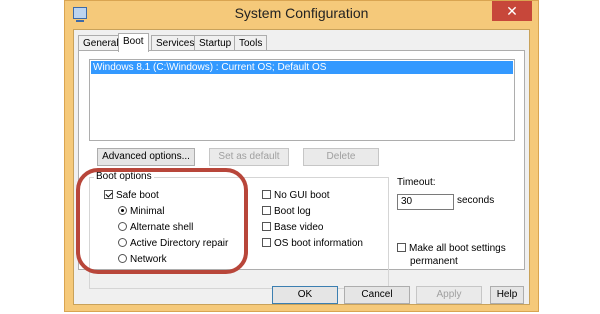  I want to click on timeout-input: 30, so click(425, 202).